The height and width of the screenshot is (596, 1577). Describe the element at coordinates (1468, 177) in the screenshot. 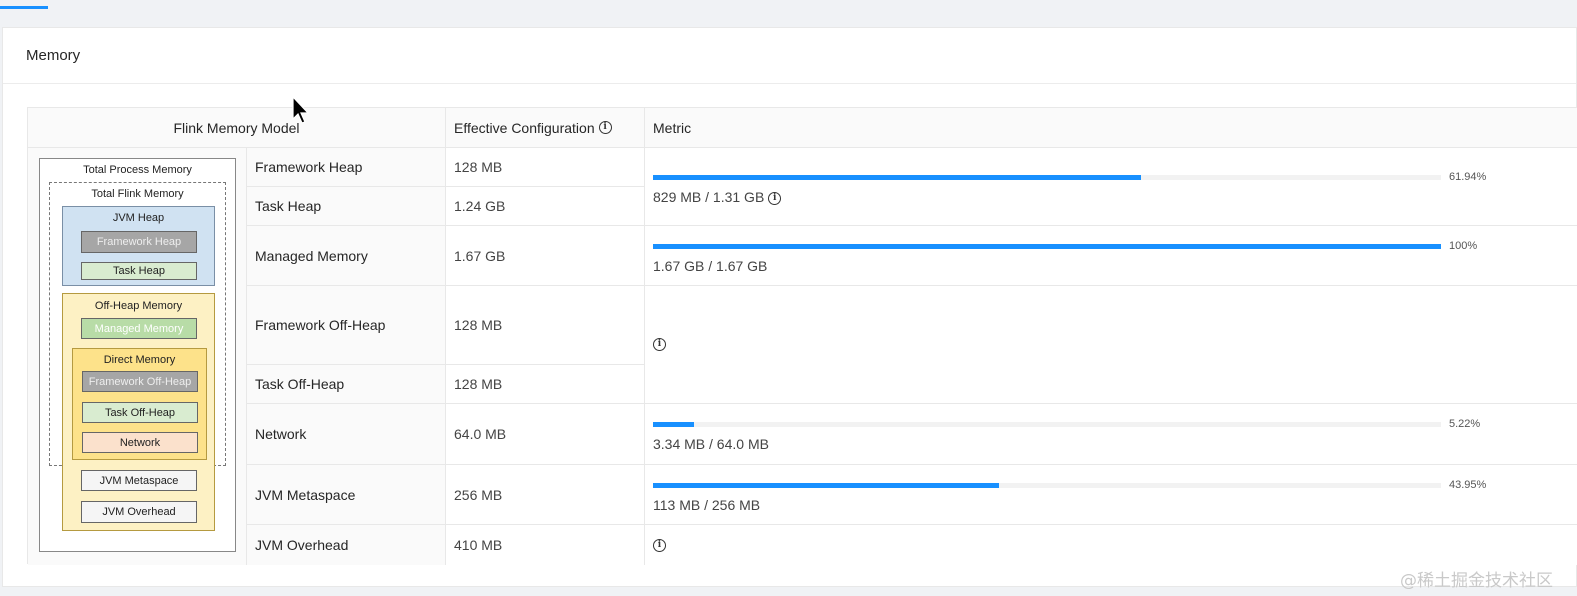

I see `heap-percent: 61.94%` at that location.